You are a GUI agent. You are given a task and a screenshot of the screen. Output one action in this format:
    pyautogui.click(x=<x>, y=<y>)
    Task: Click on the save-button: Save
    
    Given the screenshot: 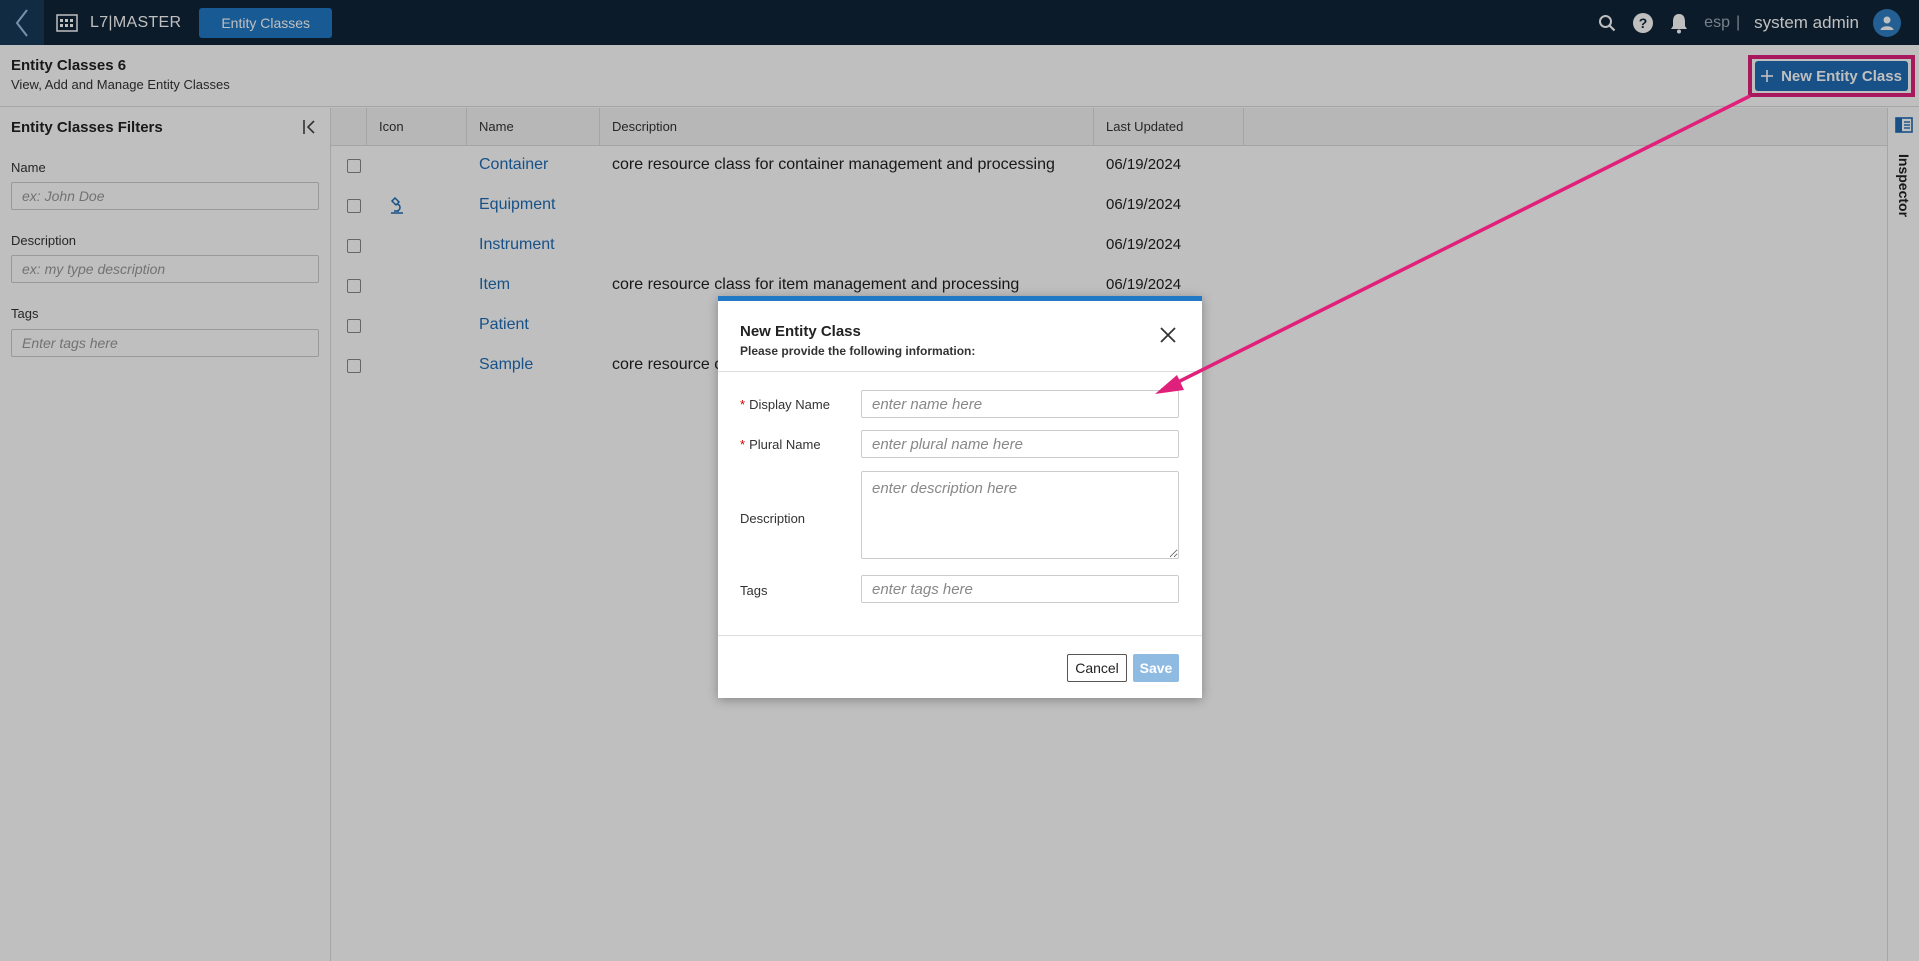 What is the action you would take?
    pyautogui.click(x=1156, y=668)
    